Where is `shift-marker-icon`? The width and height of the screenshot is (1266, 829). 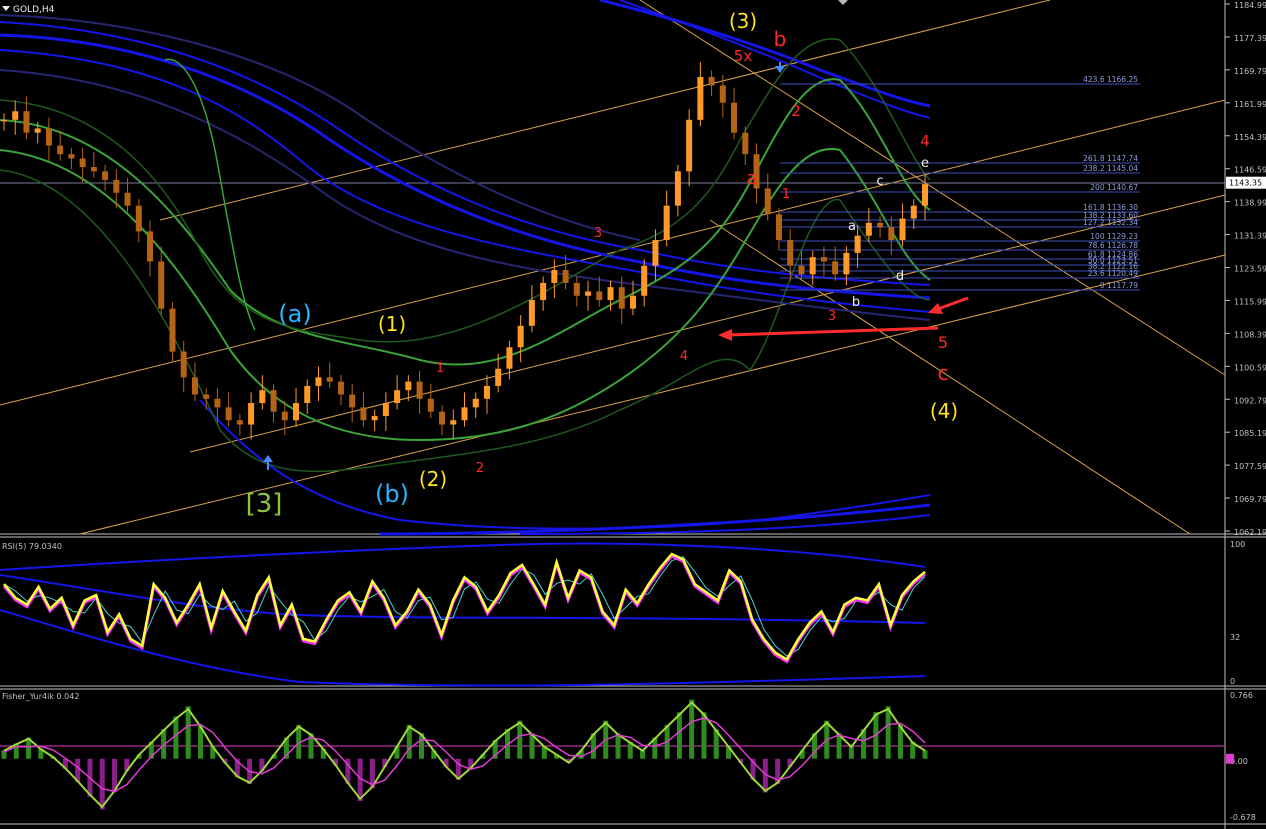
shift-marker-icon is located at coordinates (843, 2).